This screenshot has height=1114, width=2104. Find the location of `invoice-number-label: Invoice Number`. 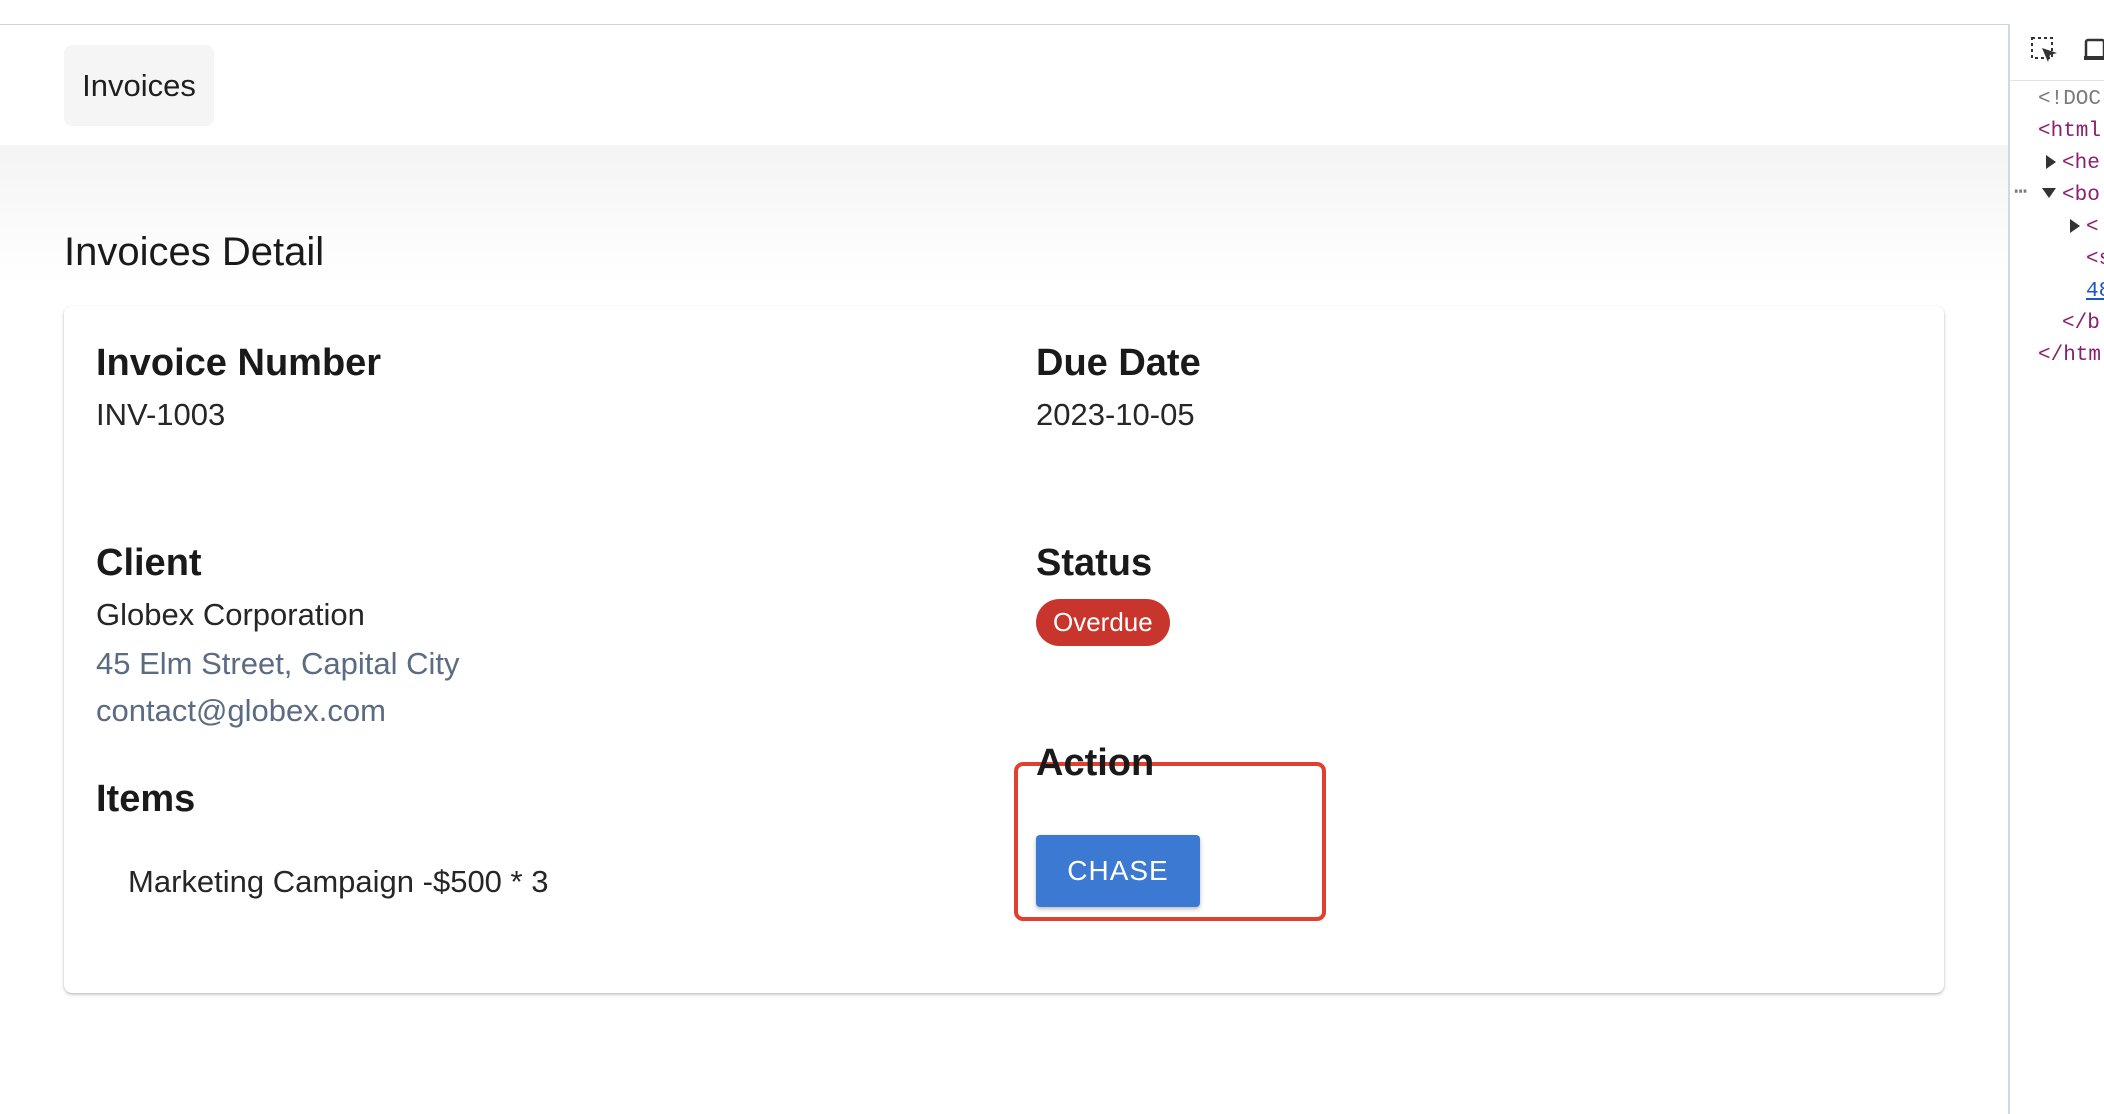

invoice-number-label: Invoice Number is located at coordinates (239, 363).